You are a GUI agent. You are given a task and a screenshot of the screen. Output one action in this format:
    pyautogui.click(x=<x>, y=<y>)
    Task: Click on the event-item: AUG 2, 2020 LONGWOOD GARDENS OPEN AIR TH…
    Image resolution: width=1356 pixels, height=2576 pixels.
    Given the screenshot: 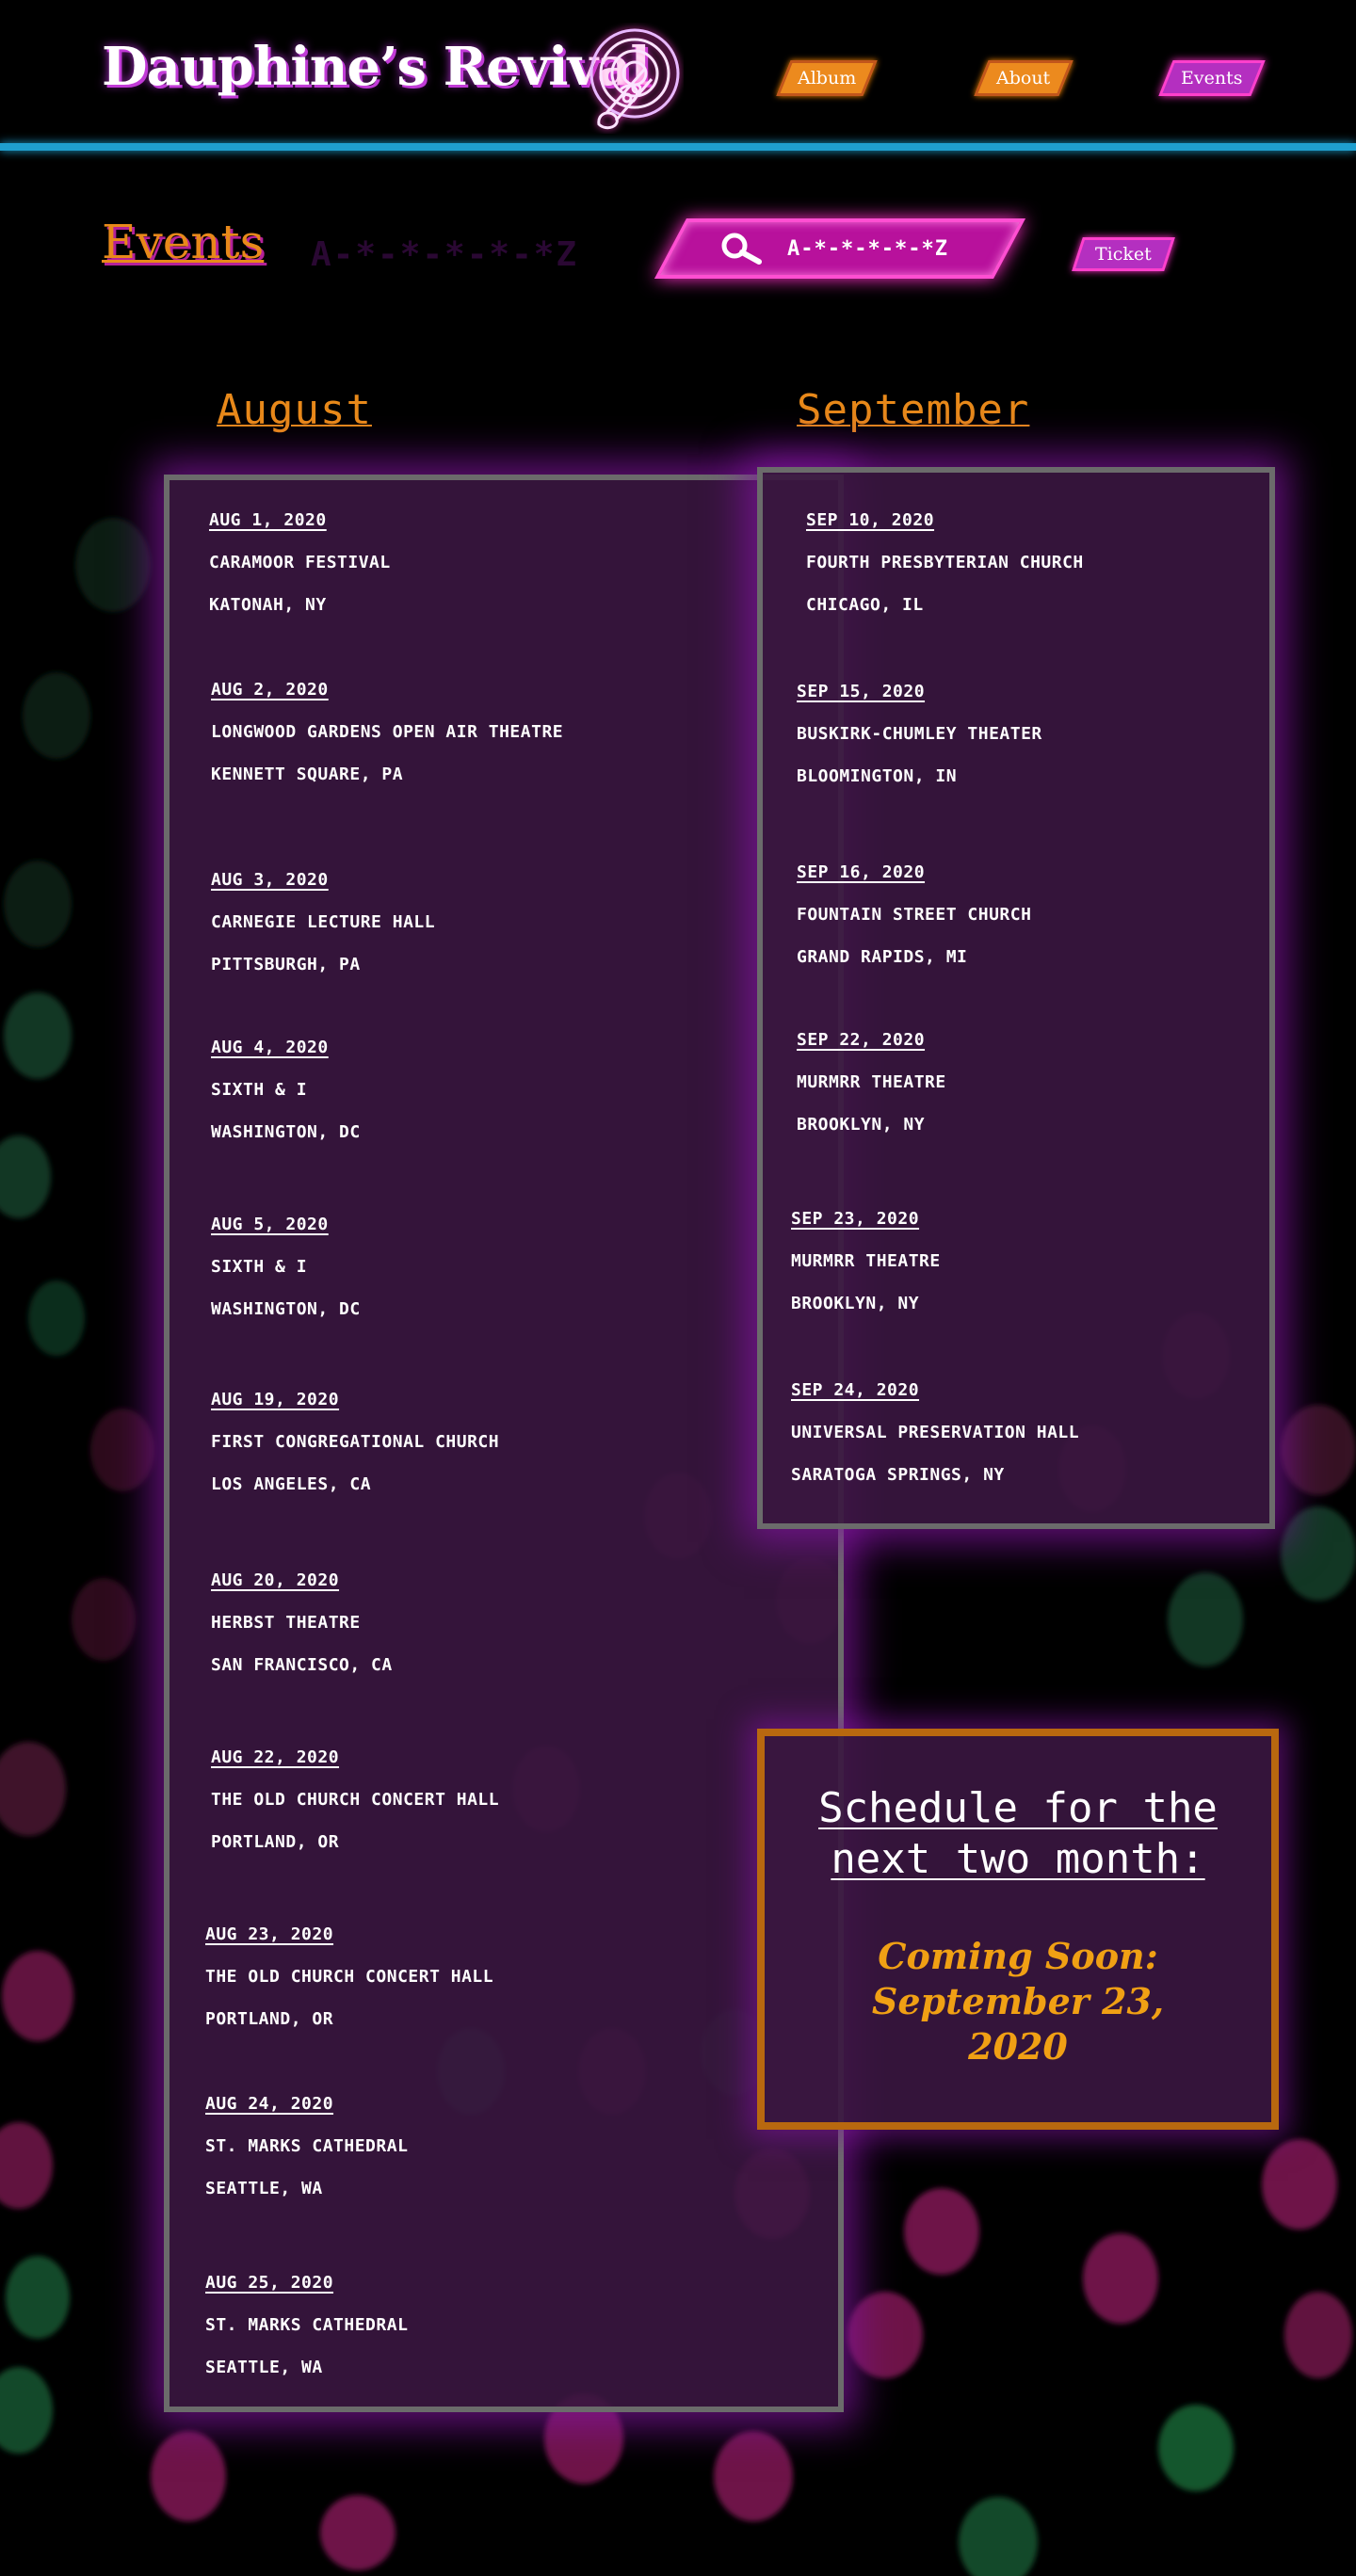 What is the action you would take?
    pyautogui.click(x=387, y=745)
    